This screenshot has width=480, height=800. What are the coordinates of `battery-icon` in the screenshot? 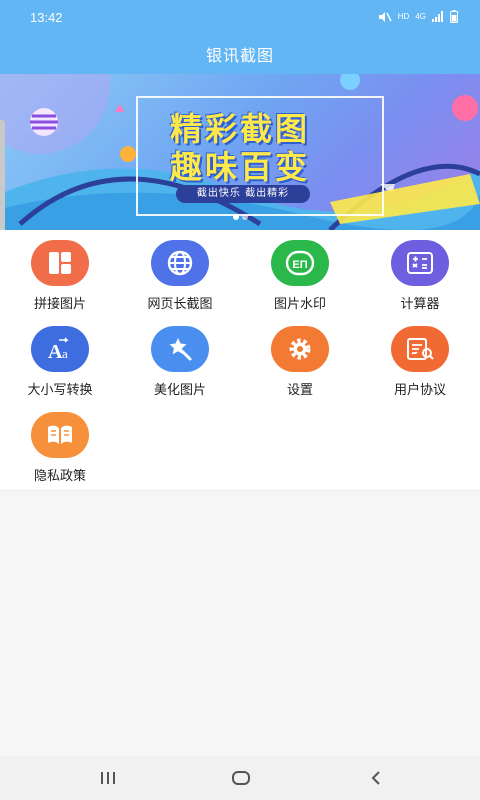 It's located at (454, 16).